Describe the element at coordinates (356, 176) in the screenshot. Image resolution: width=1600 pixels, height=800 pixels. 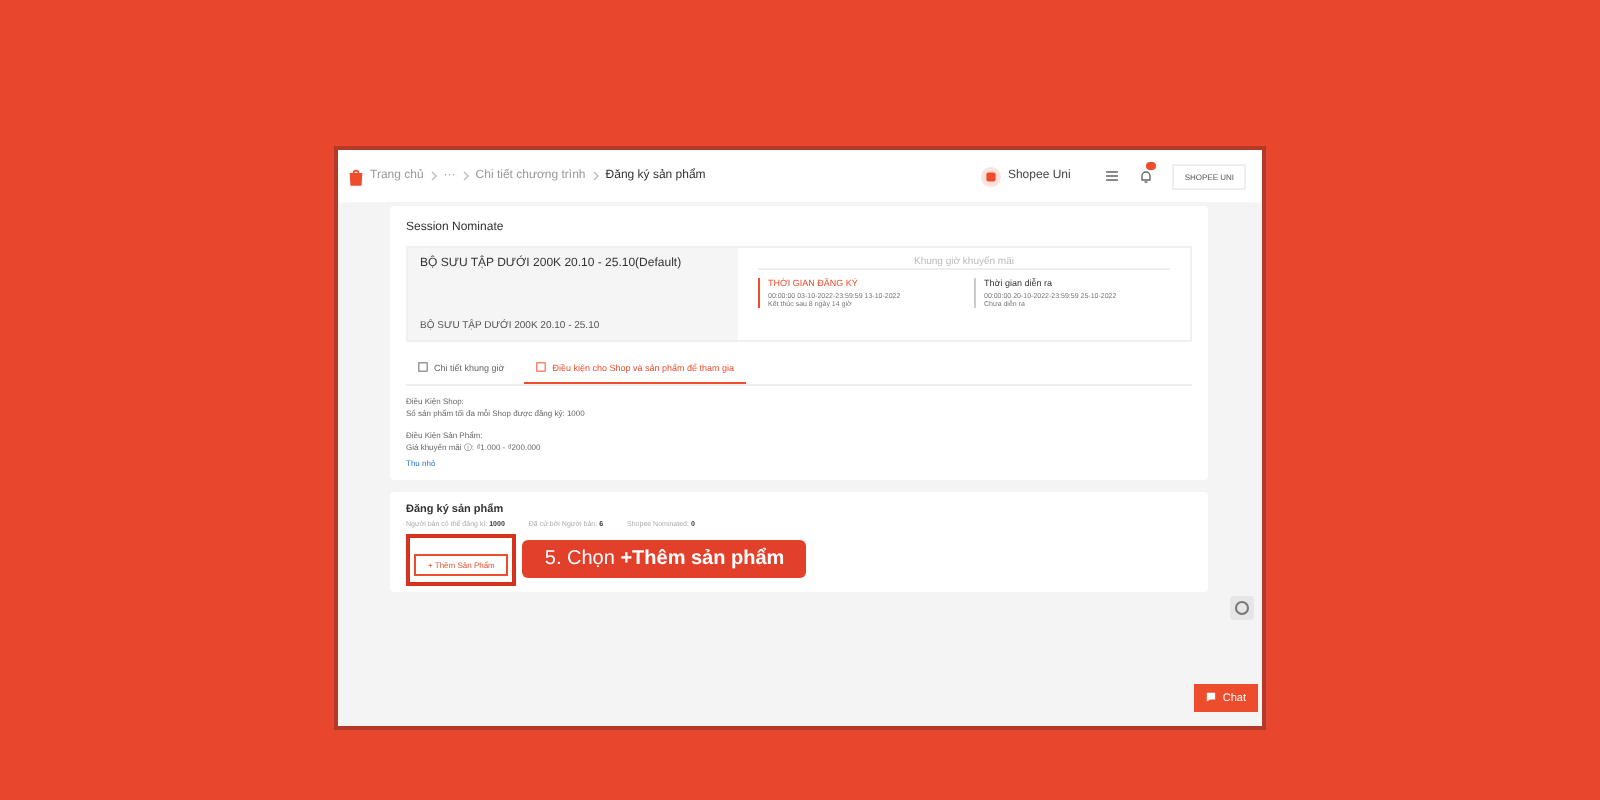
I see `shopping-bag-icon` at that location.